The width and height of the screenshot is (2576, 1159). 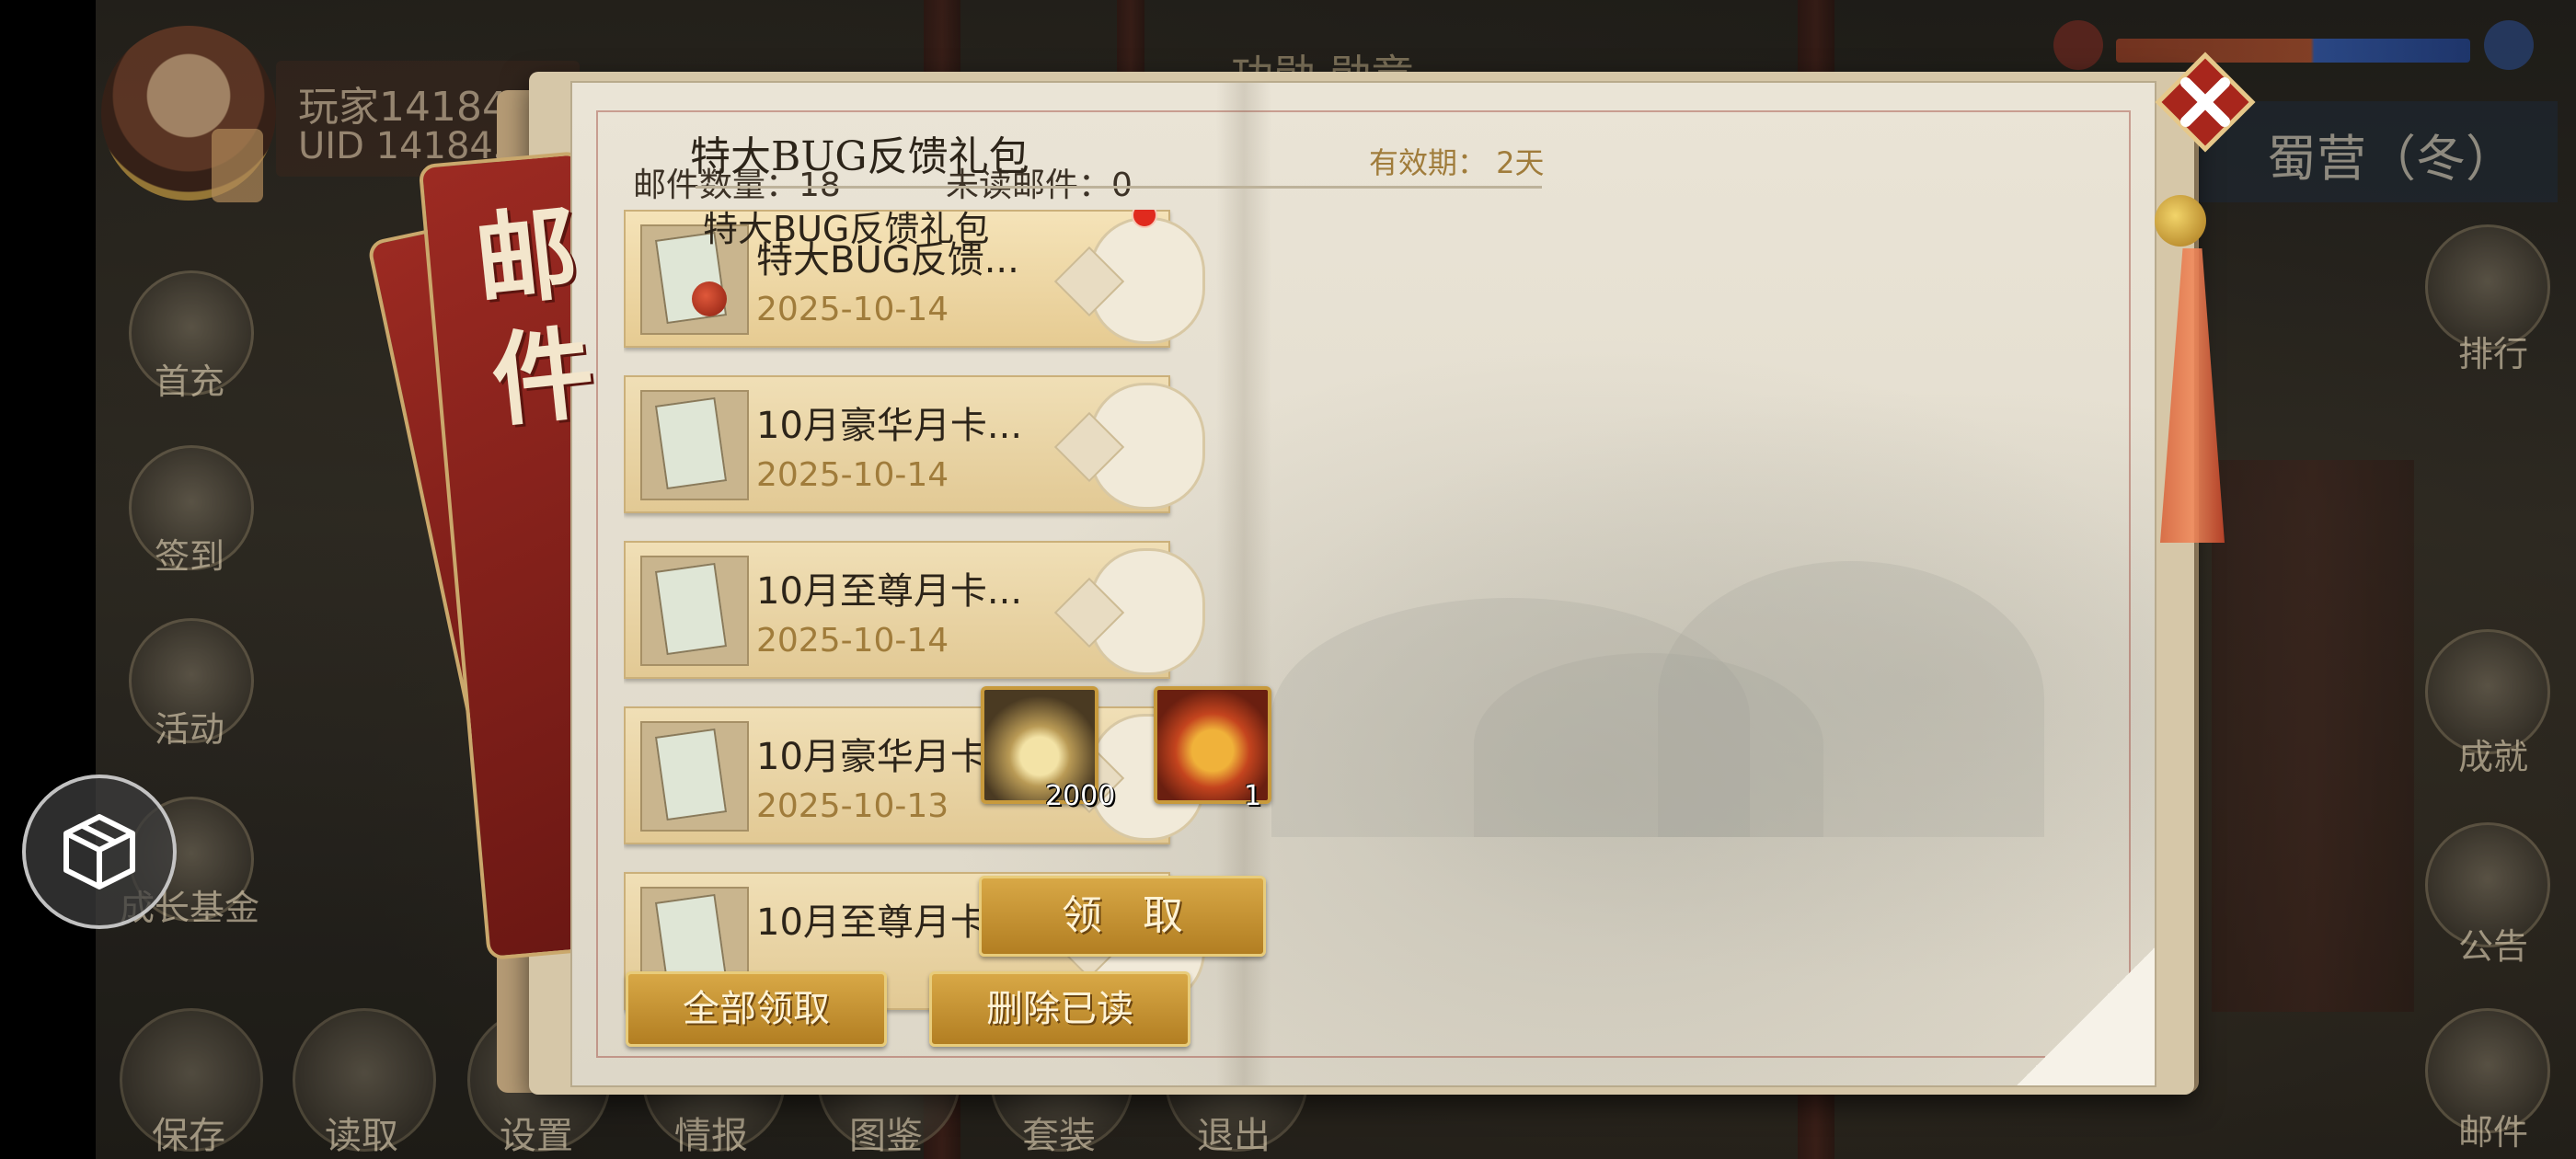 What do you see at coordinates (859, 156) in the screenshot?
I see `mail-detail-title: 特大BUG反馈礼包` at bounding box center [859, 156].